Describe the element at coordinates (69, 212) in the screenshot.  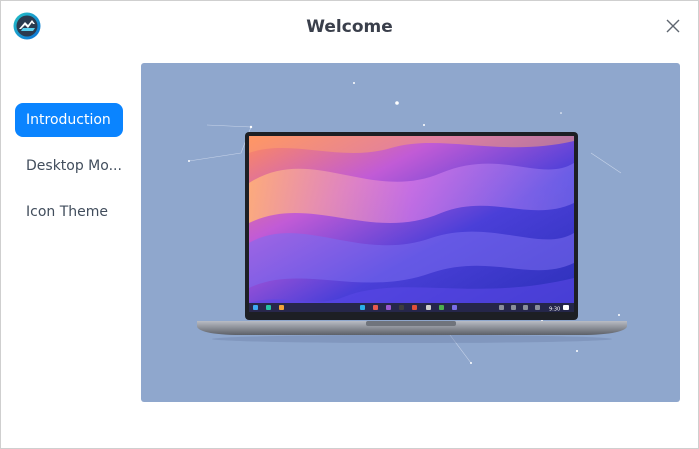
I see `sidebar-item-icon-theme: Icon Theme` at that location.